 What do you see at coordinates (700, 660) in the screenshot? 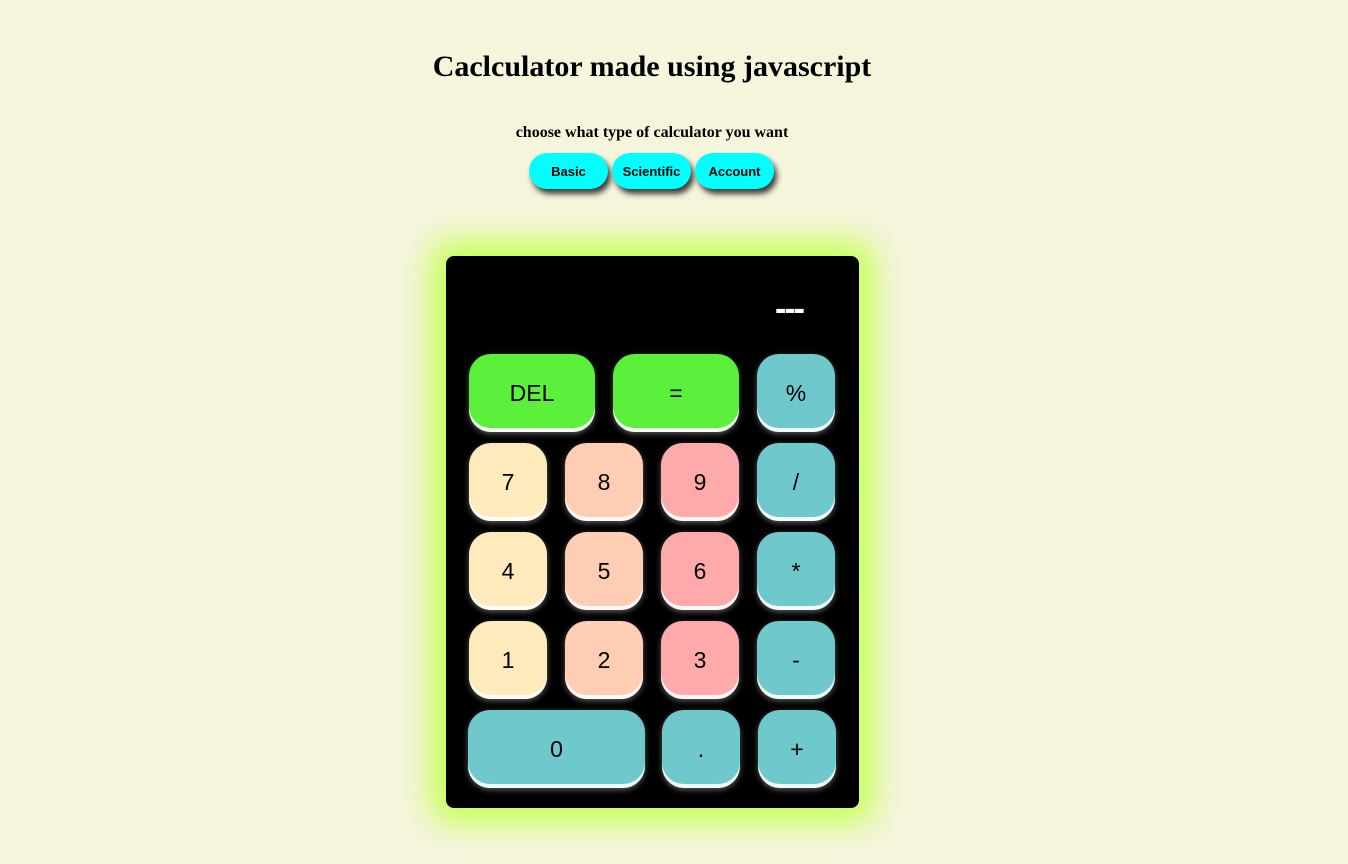
I see `digit-3-button: 3` at bounding box center [700, 660].